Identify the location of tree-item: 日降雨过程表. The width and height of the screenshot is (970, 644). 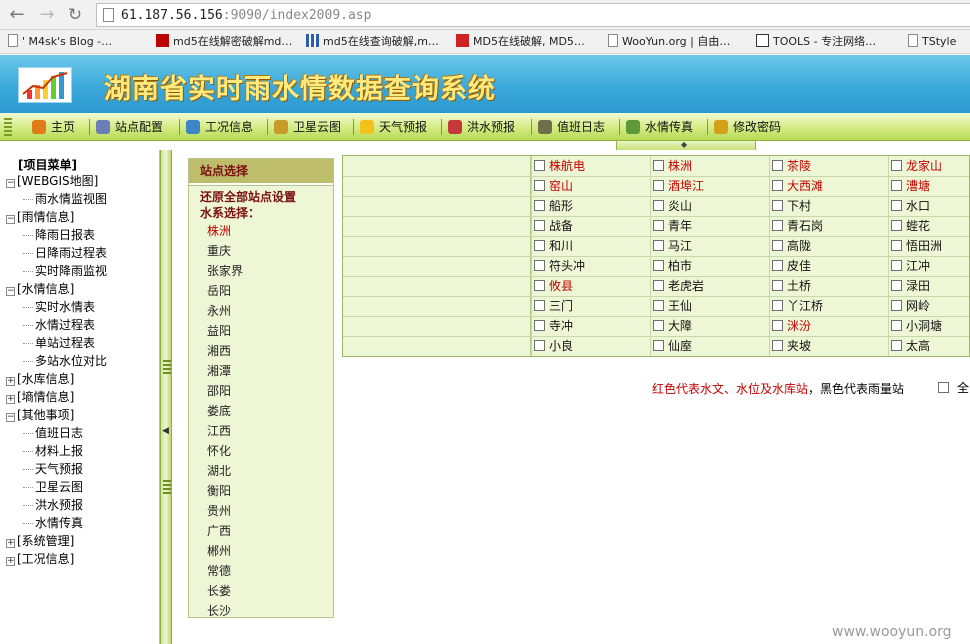
(65, 253).